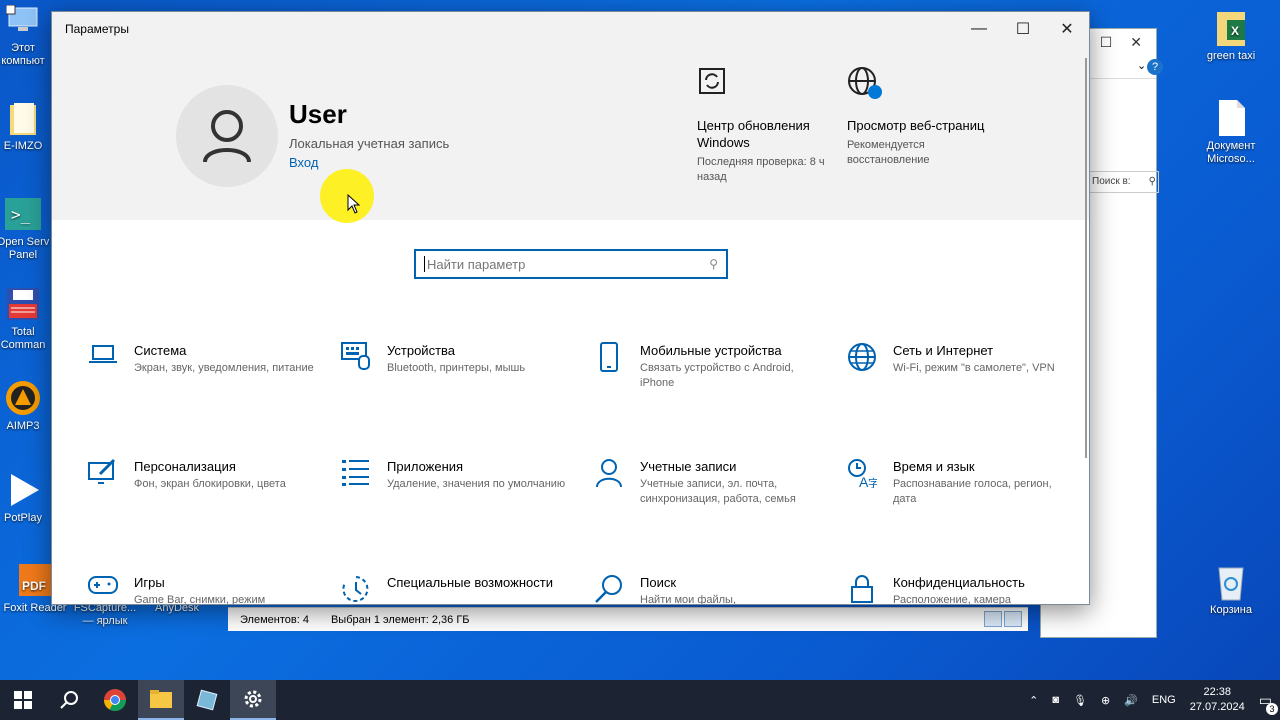 The height and width of the screenshot is (720, 1280). Describe the element at coordinates (916, 125) in the screenshot. I see `browsing-title: Просмотр веб-страниц` at that location.